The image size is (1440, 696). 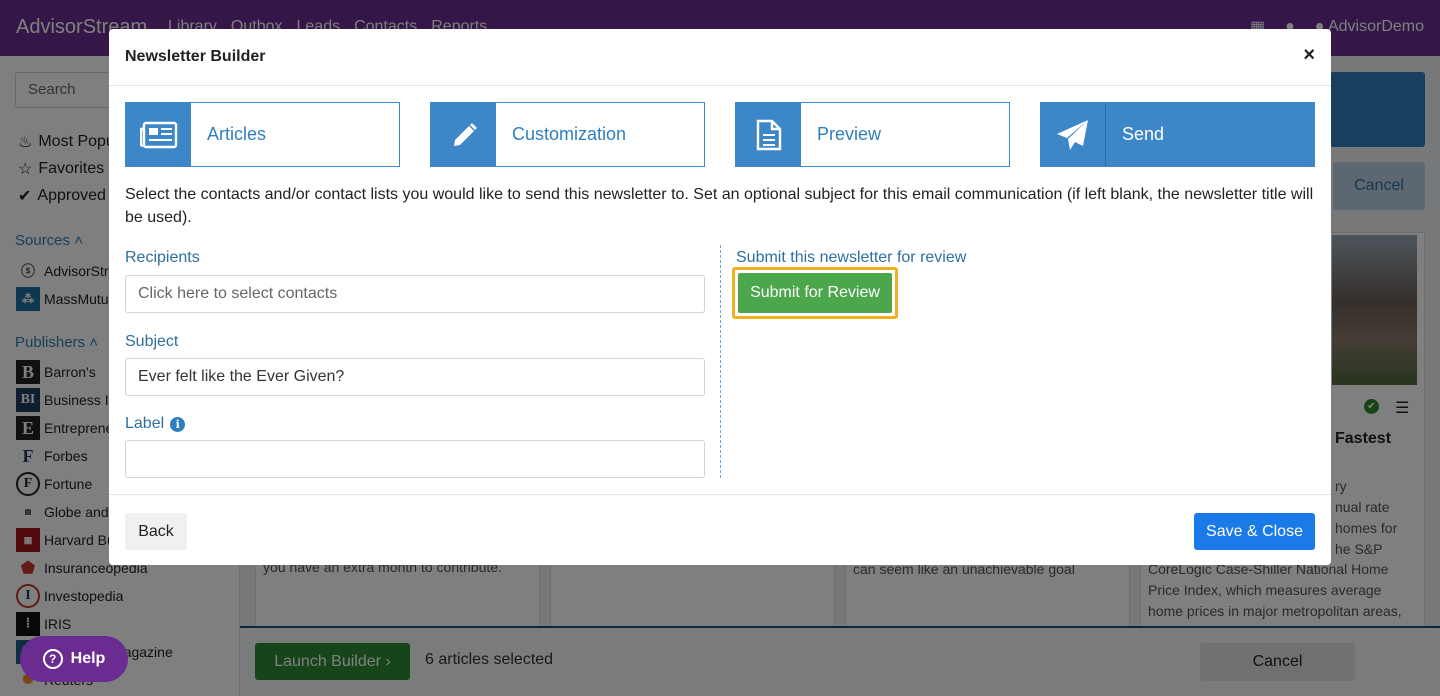 What do you see at coordinates (158, 134) in the screenshot?
I see `newspaper-icon` at bounding box center [158, 134].